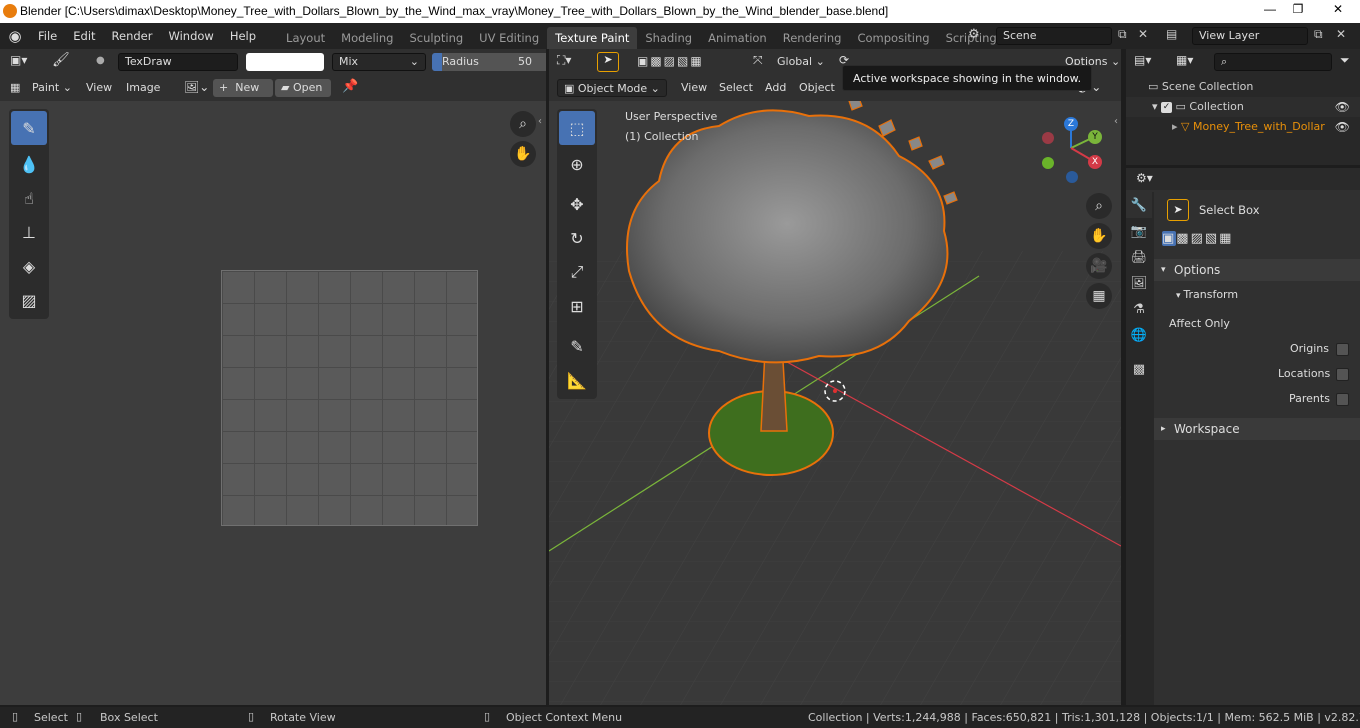 The height and width of the screenshot is (728, 1360). I want to click on orientation-select: Global ⌄, so click(801, 62).